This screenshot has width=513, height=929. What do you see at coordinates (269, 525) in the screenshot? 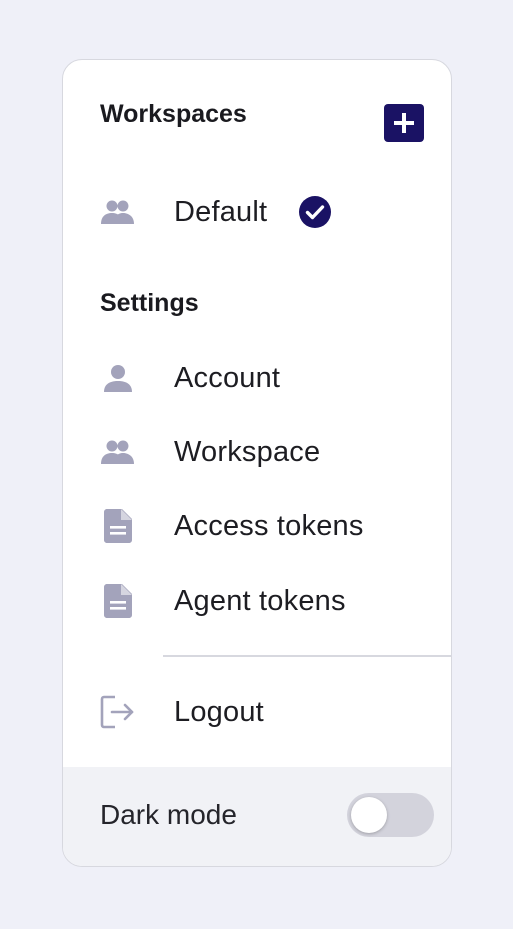
I see `settings-item-label: Access tokens` at bounding box center [269, 525].